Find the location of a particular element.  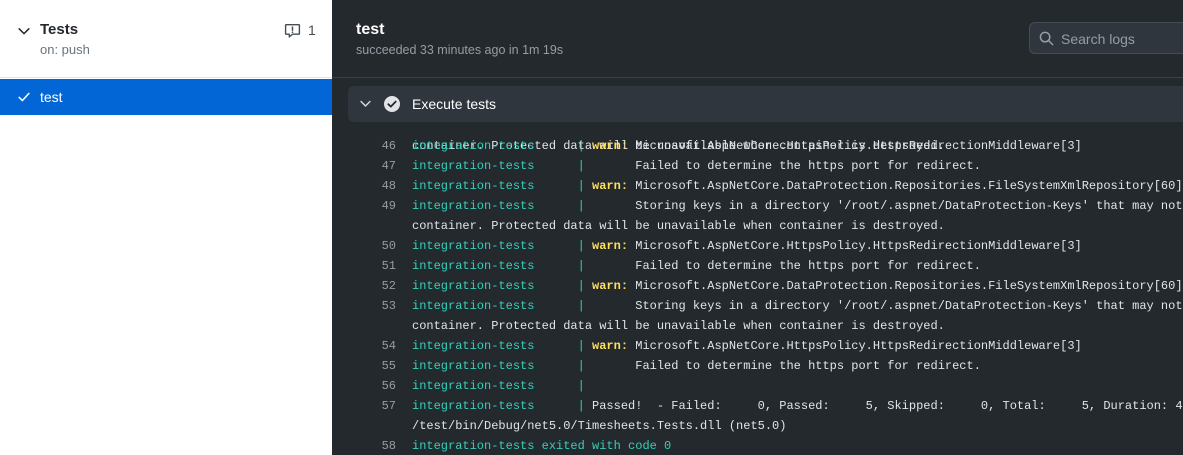

job-header: test succeeded 33 minutes ago in 1m 19s is located at coordinates (757, 39).